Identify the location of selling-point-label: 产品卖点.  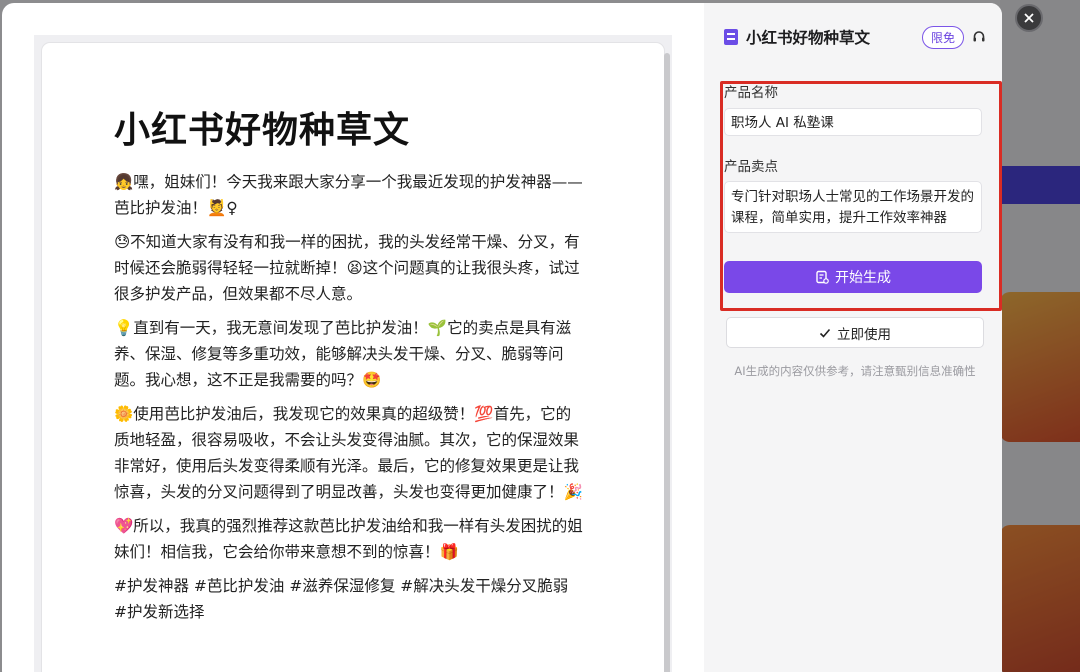
(751, 167).